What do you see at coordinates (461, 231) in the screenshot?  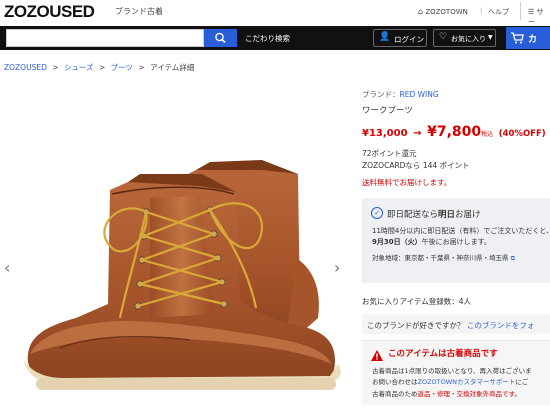 I see `delivery-line1: 11時間4分以内に即日配送（有料）でご注文いただくと、` at bounding box center [461, 231].